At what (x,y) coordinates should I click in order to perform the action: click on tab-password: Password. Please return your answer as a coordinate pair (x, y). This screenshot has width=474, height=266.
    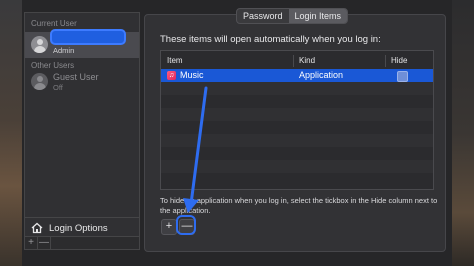
    Looking at the image, I should click on (263, 16).